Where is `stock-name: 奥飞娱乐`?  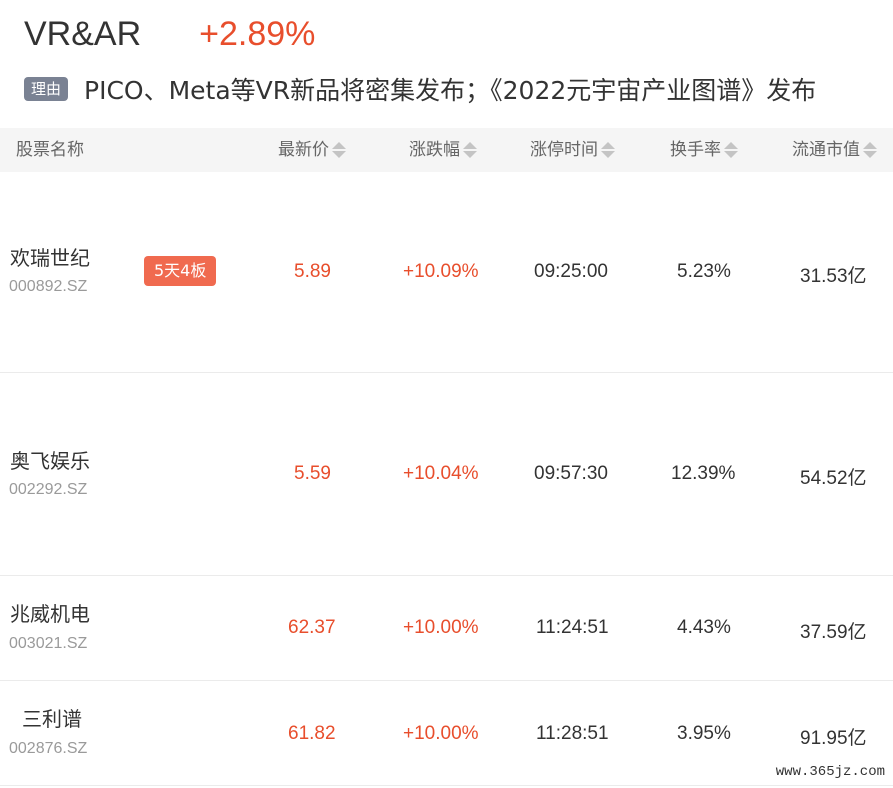 stock-name: 奥飞娱乐 is located at coordinates (50, 459).